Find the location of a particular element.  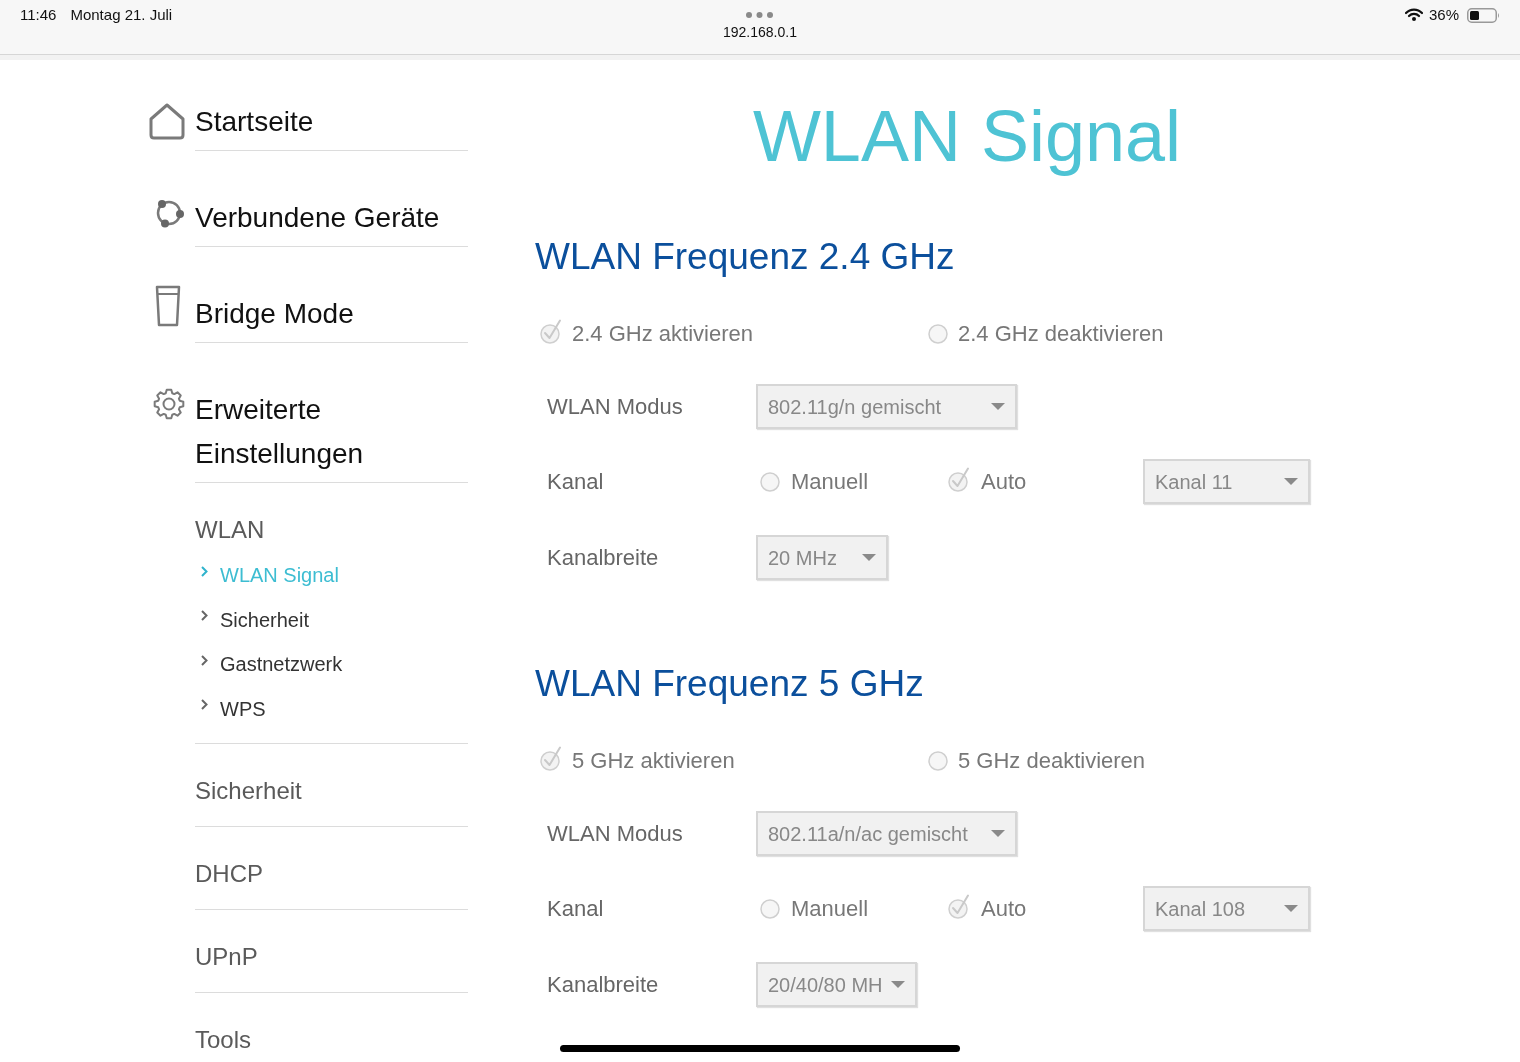

nav-item: Erweiterte Einstellungen is located at coordinates (331, 432).